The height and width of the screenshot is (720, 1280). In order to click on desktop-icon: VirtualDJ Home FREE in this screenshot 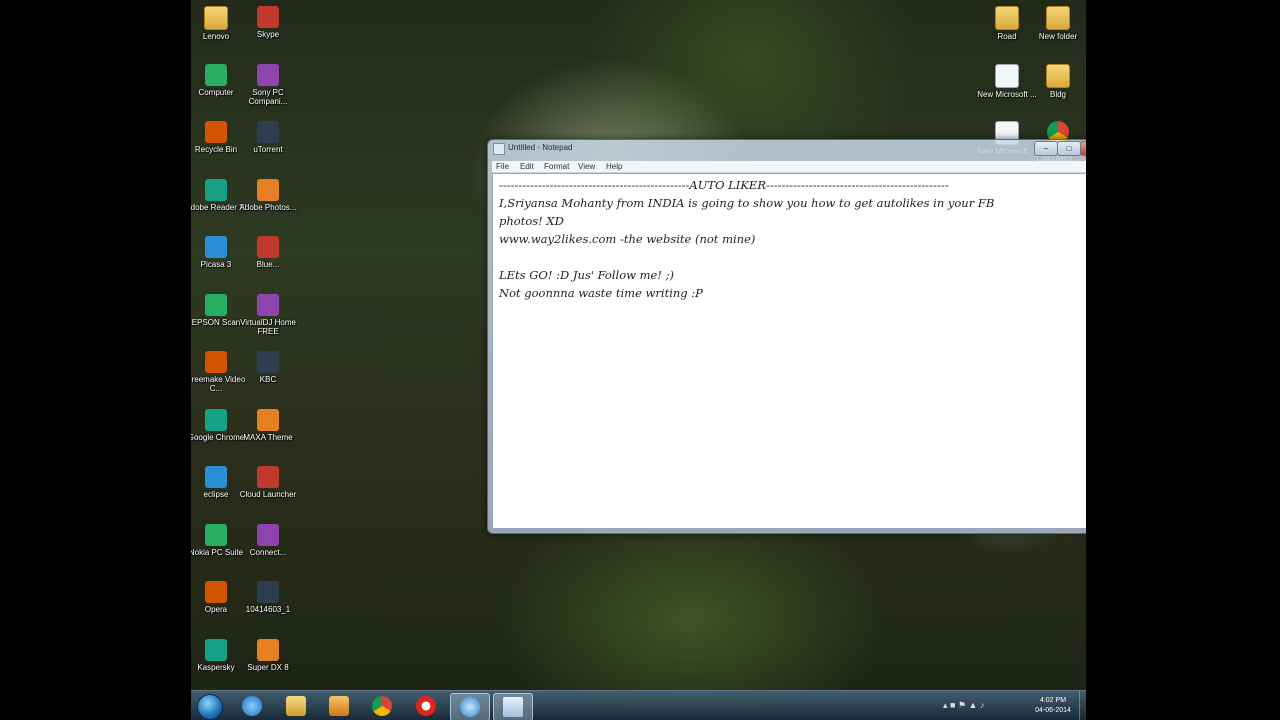, I will do `click(268, 313)`.